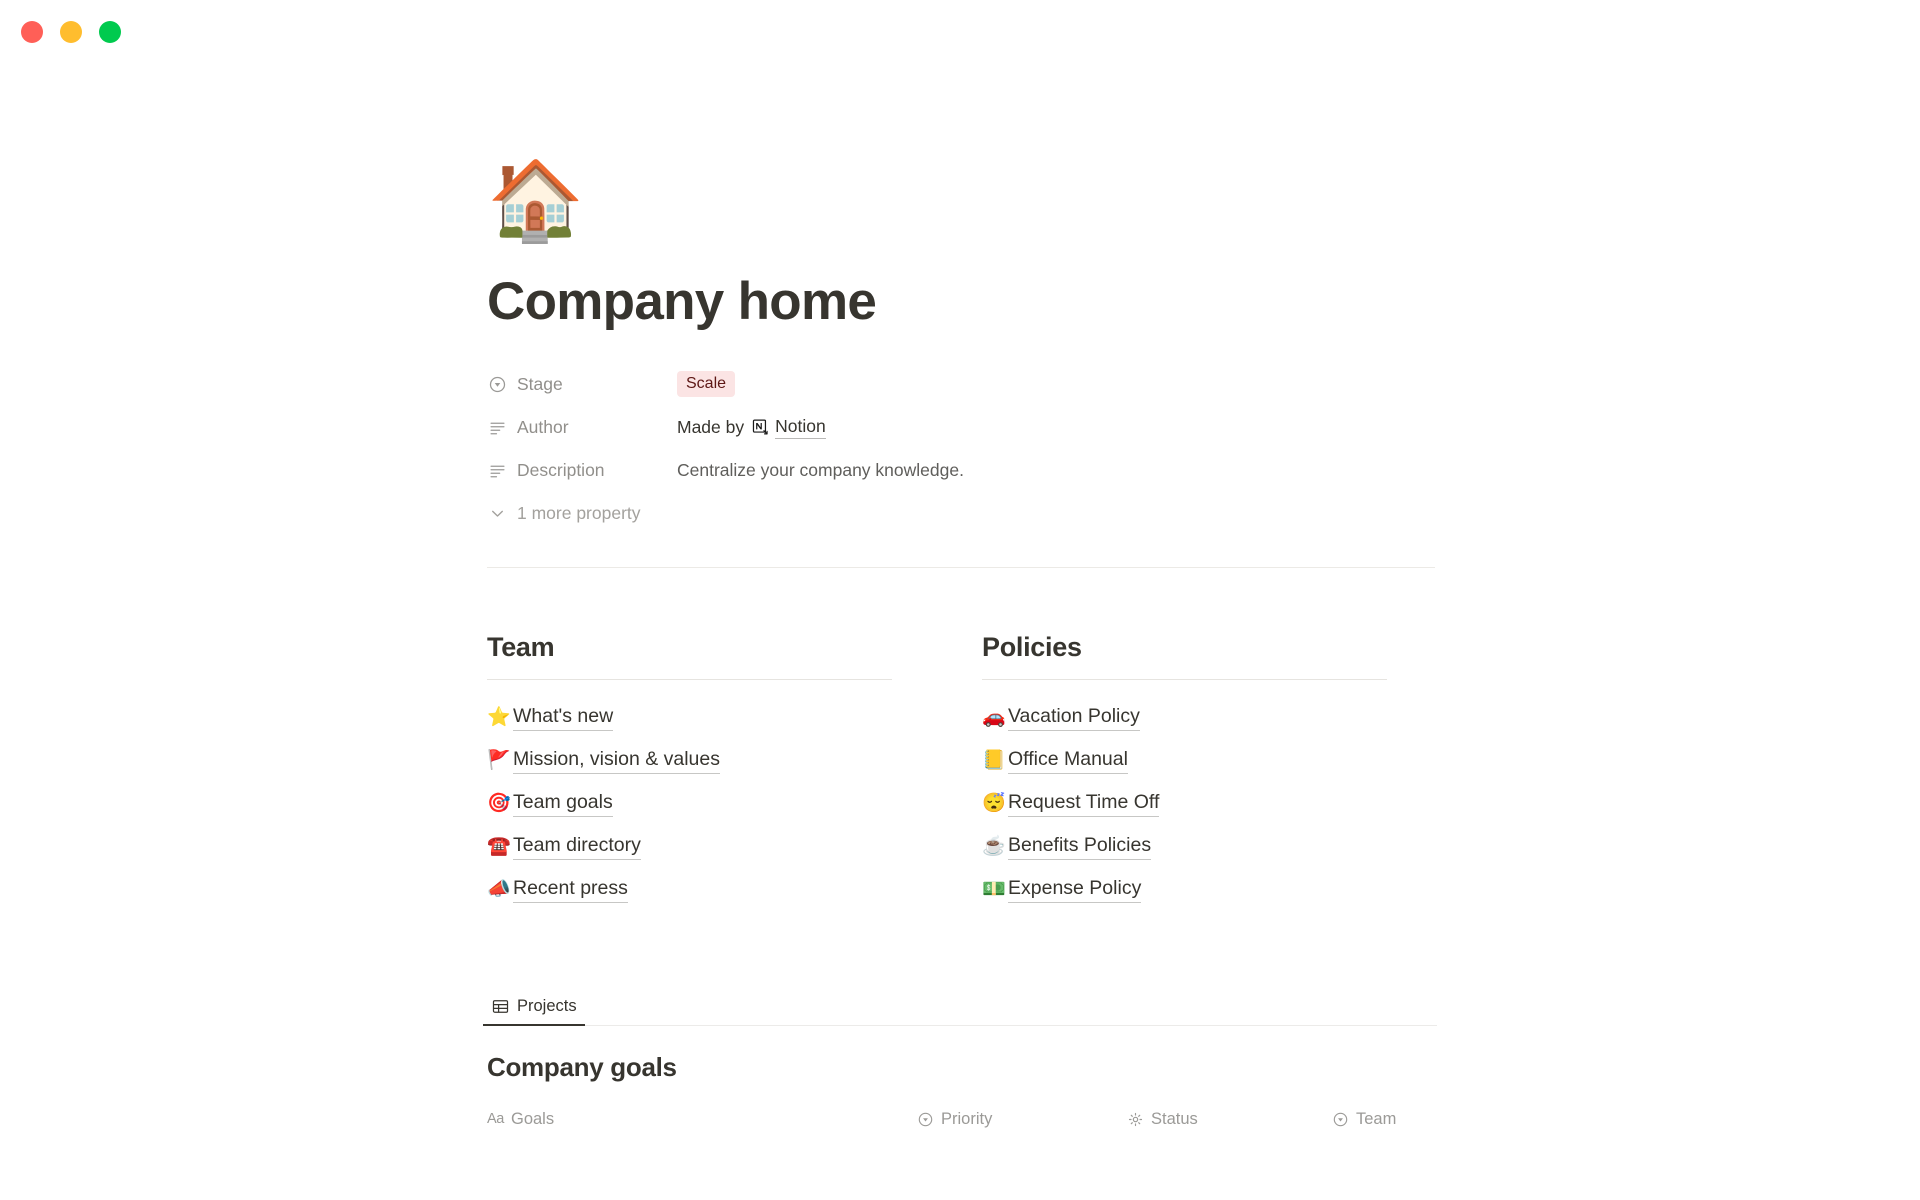 The image size is (1920, 1200). What do you see at coordinates (711, 426) in the screenshot?
I see `author-prefix-text: Made by` at bounding box center [711, 426].